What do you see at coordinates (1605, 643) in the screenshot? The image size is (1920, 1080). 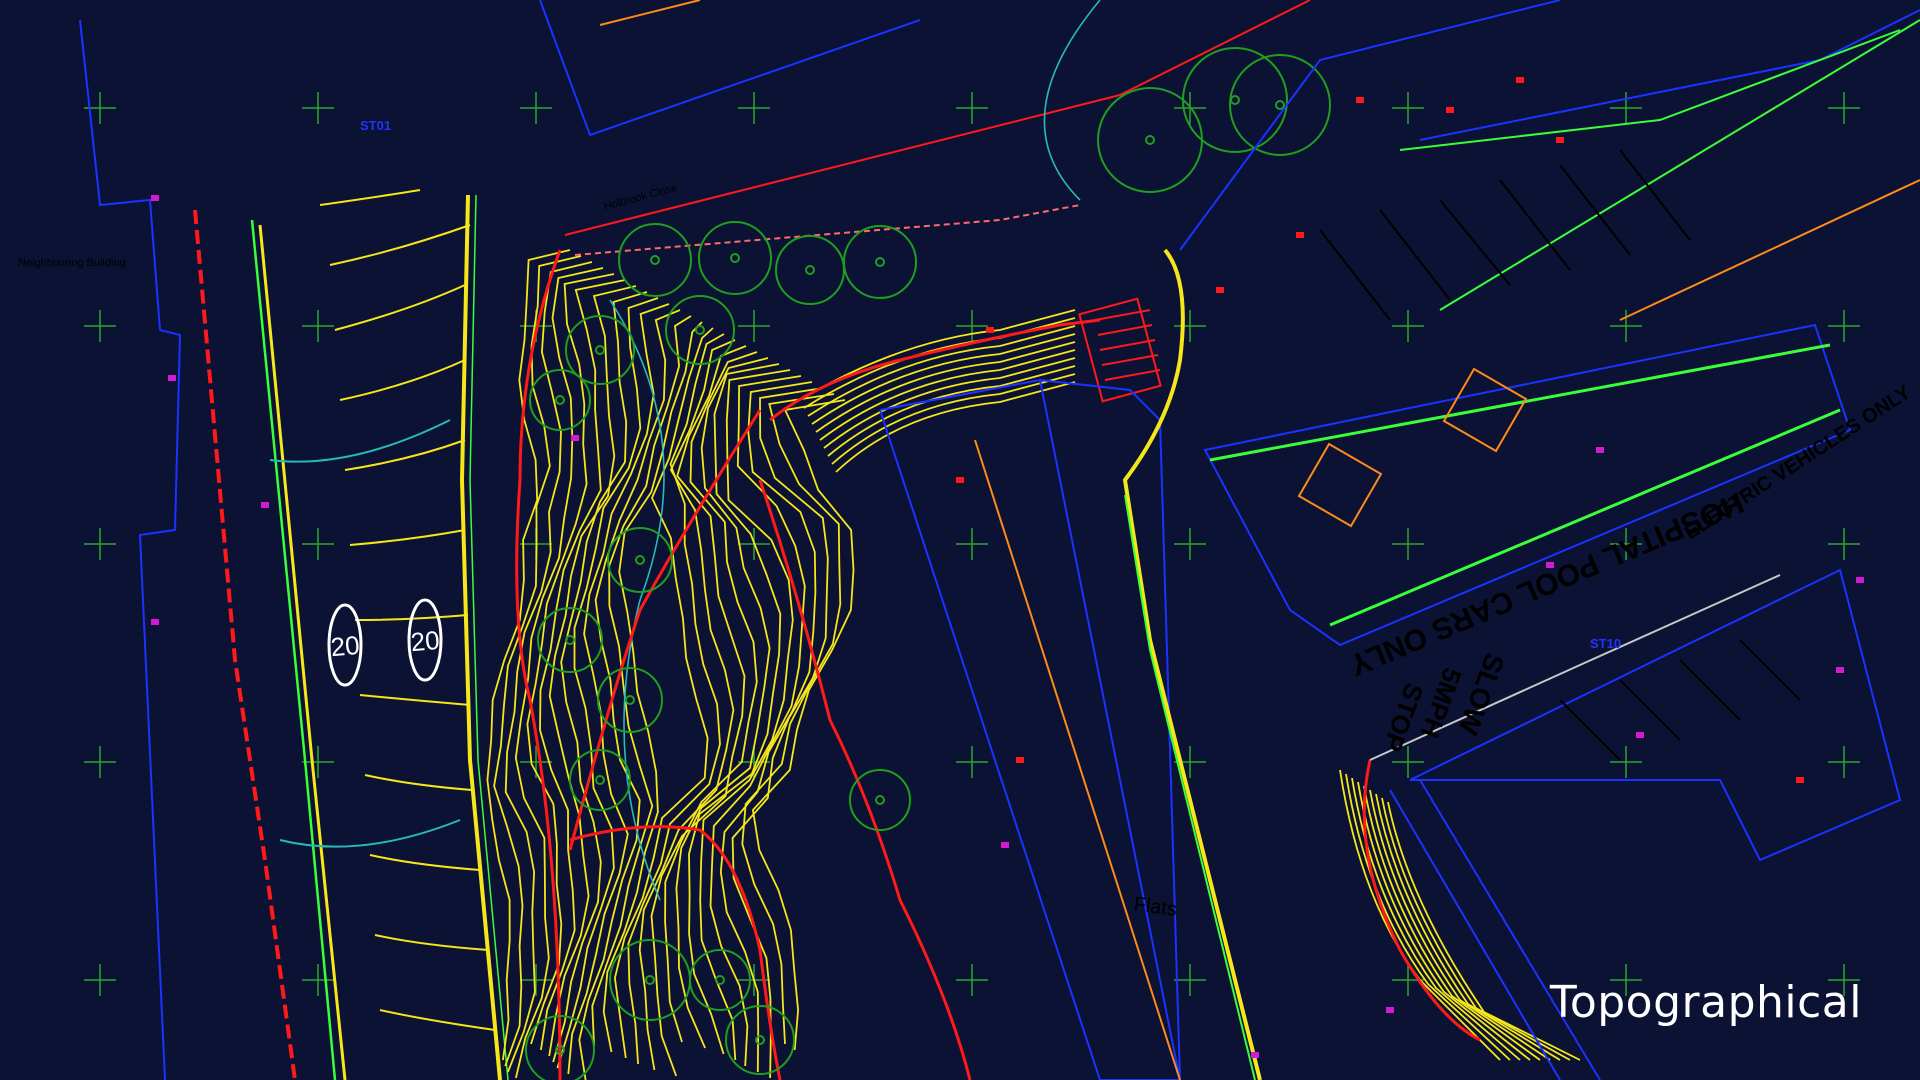 I see `station-st10-label: ST10` at bounding box center [1605, 643].